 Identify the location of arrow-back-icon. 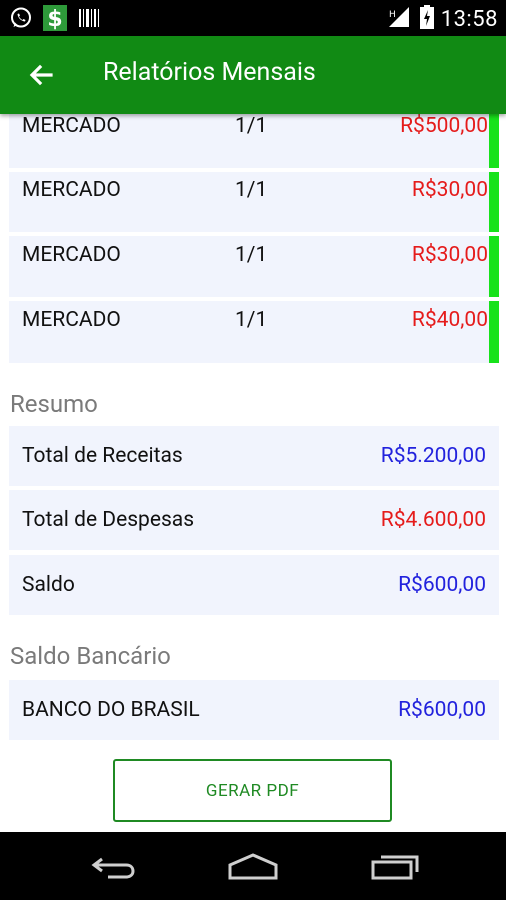
(41, 80).